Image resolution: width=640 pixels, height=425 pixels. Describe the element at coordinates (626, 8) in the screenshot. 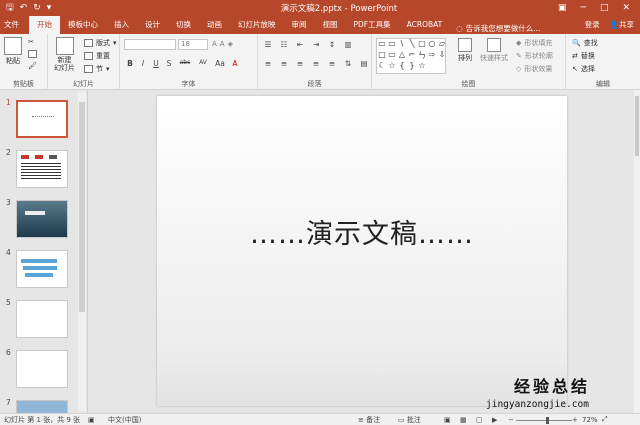

I see `close-icon: ✕` at that location.